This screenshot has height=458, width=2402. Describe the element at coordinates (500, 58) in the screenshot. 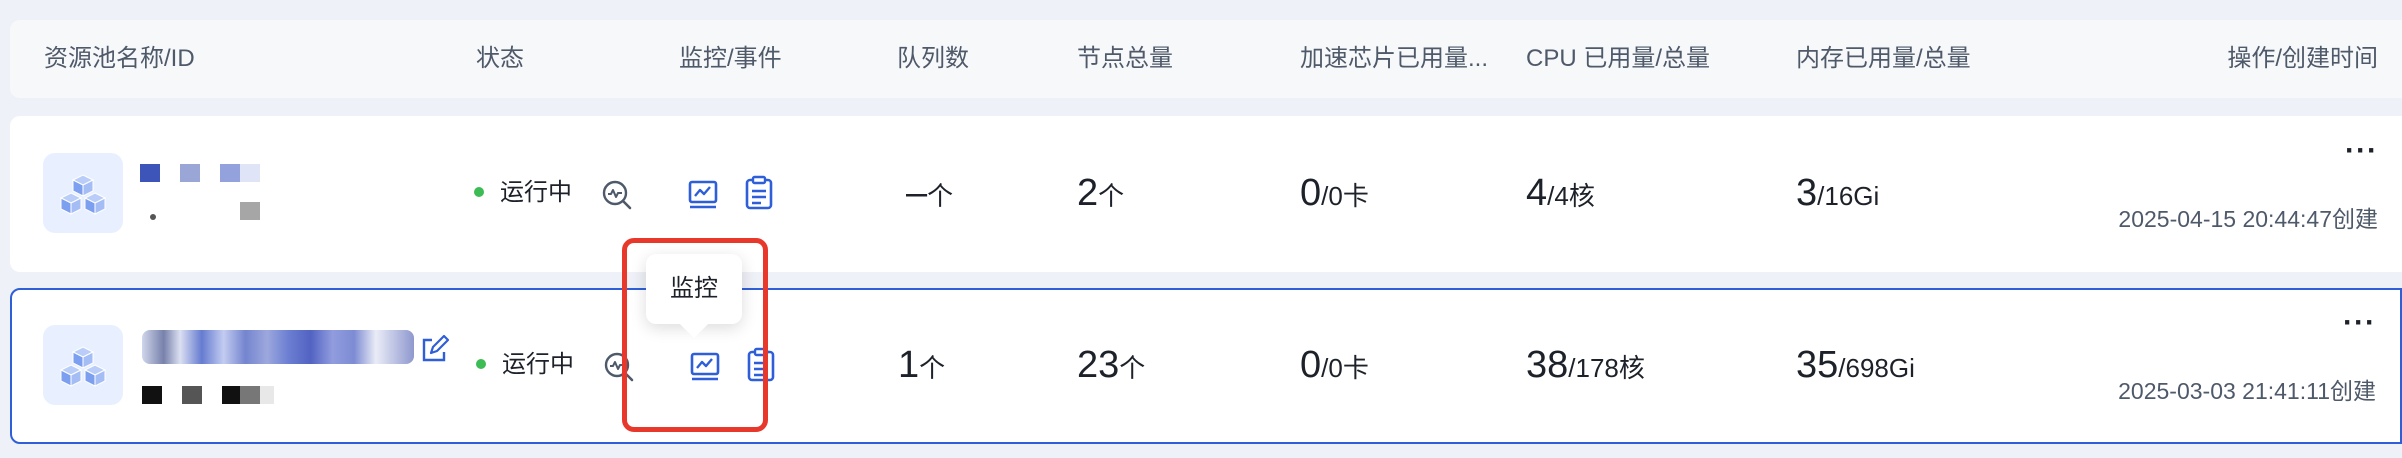

I see `column-header-status: 状态` at that location.